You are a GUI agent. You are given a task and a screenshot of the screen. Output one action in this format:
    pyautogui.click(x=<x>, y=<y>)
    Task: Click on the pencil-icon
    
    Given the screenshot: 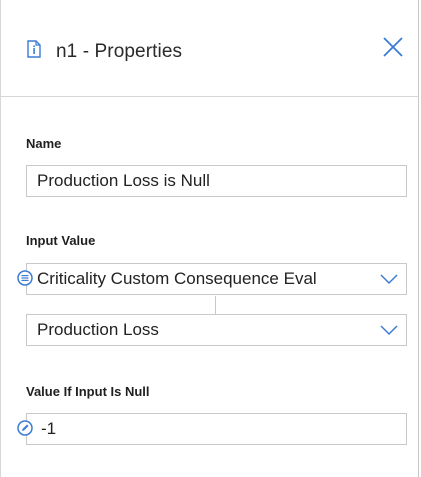 What is the action you would take?
    pyautogui.click(x=25, y=428)
    